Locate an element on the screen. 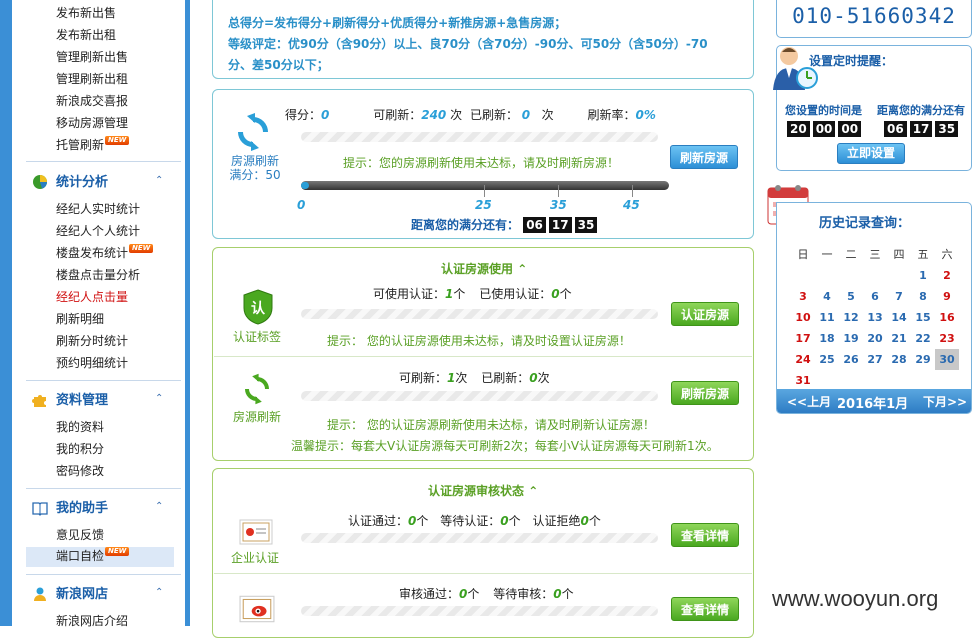 The image size is (977, 638). calendar-week: 31 is located at coordinates (875, 380).